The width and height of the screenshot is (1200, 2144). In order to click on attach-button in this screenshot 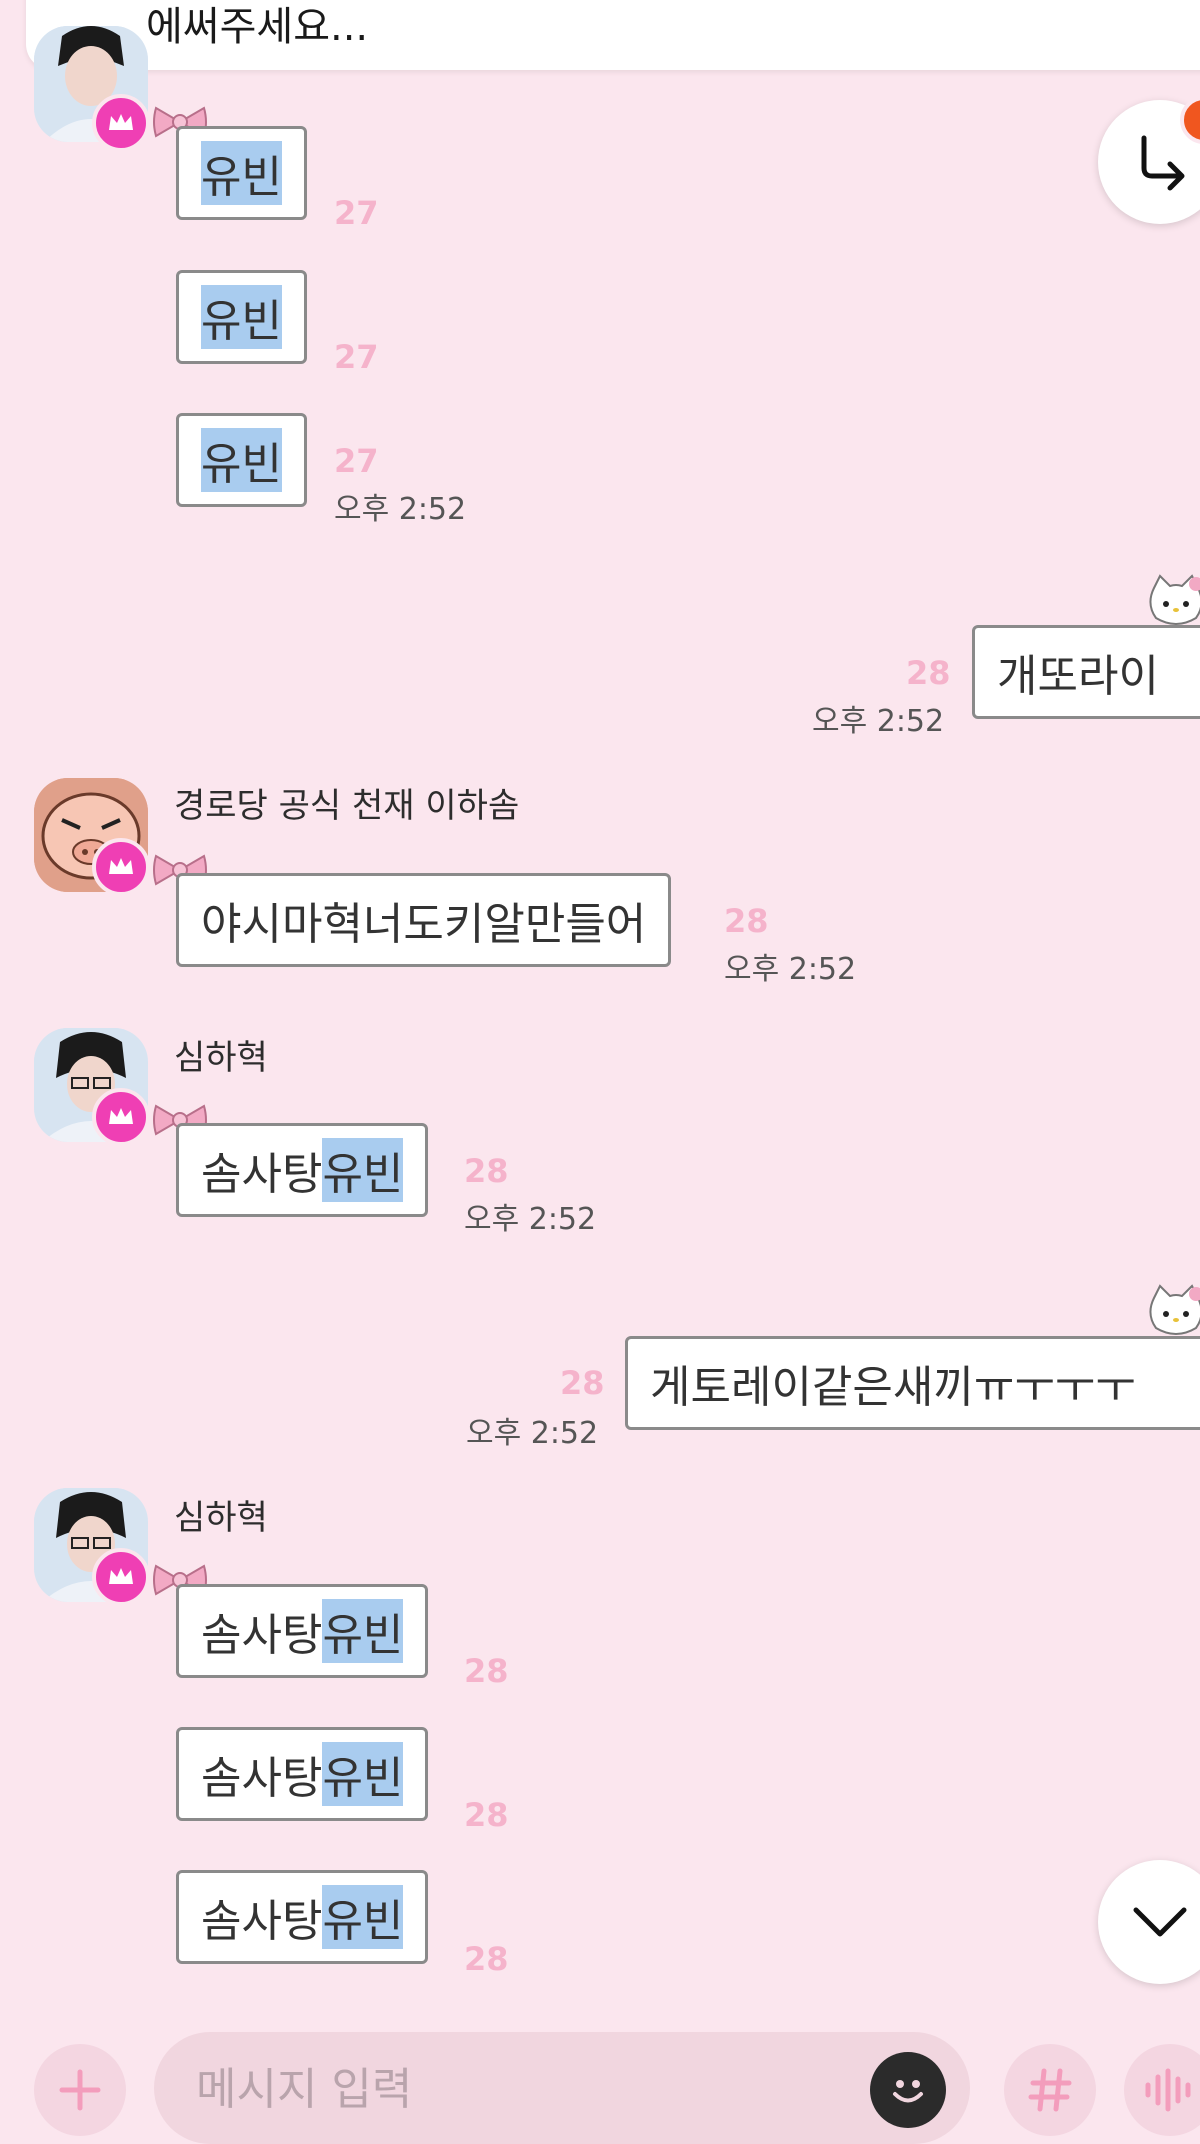, I will do `click(80, 2090)`.